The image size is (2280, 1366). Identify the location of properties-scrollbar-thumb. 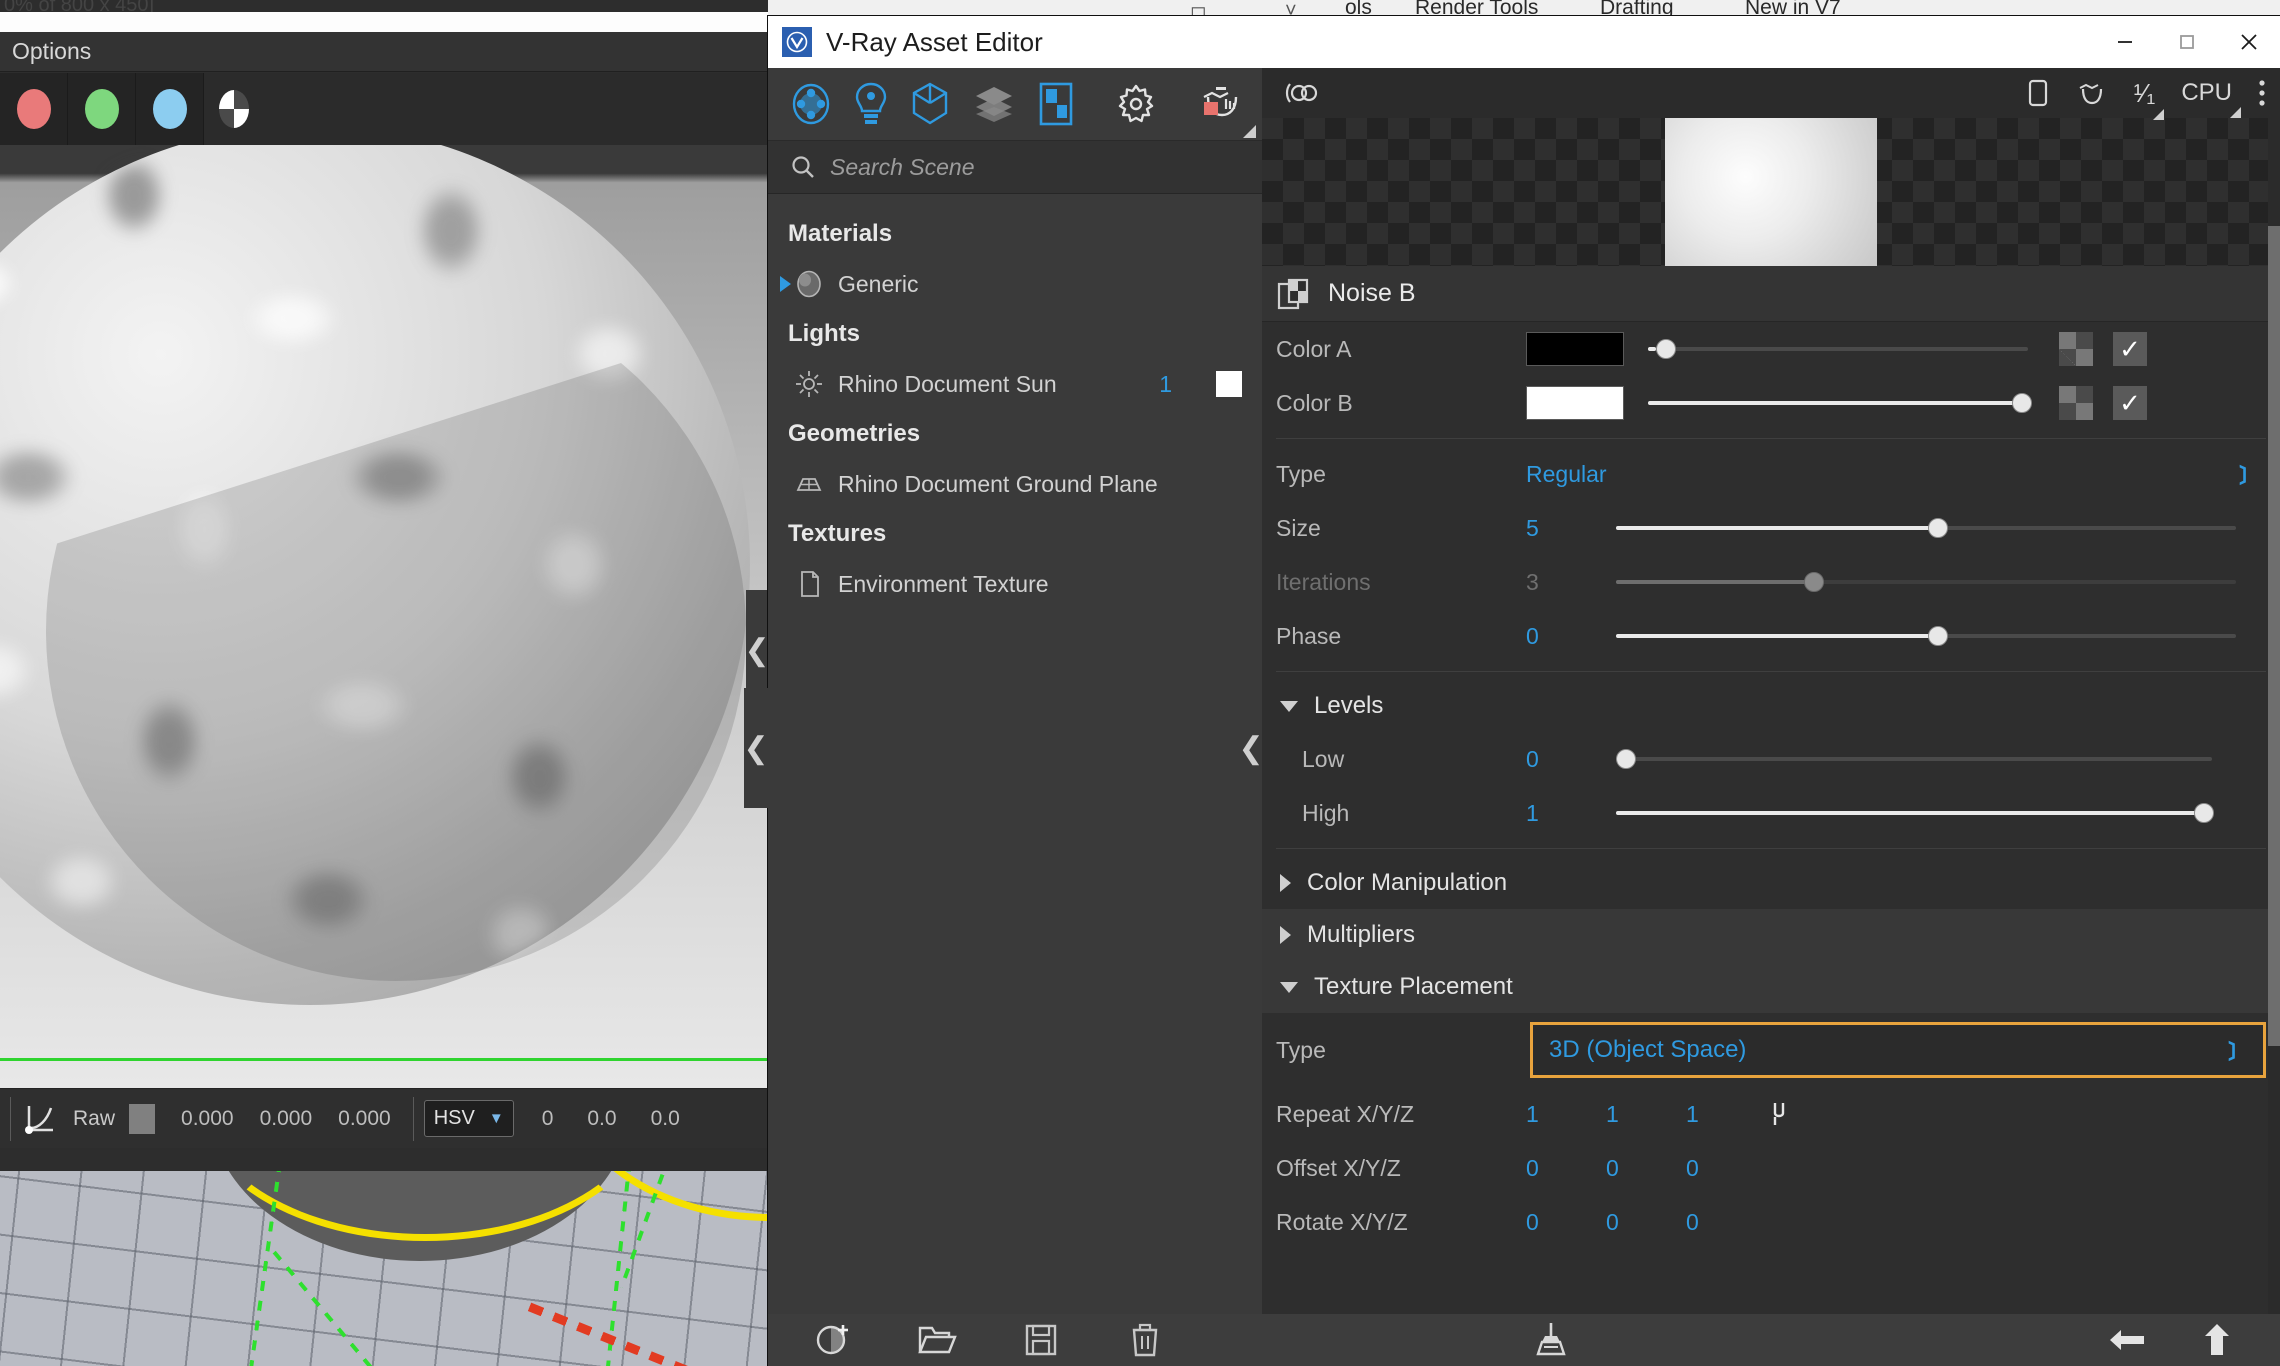
(2274, 636).